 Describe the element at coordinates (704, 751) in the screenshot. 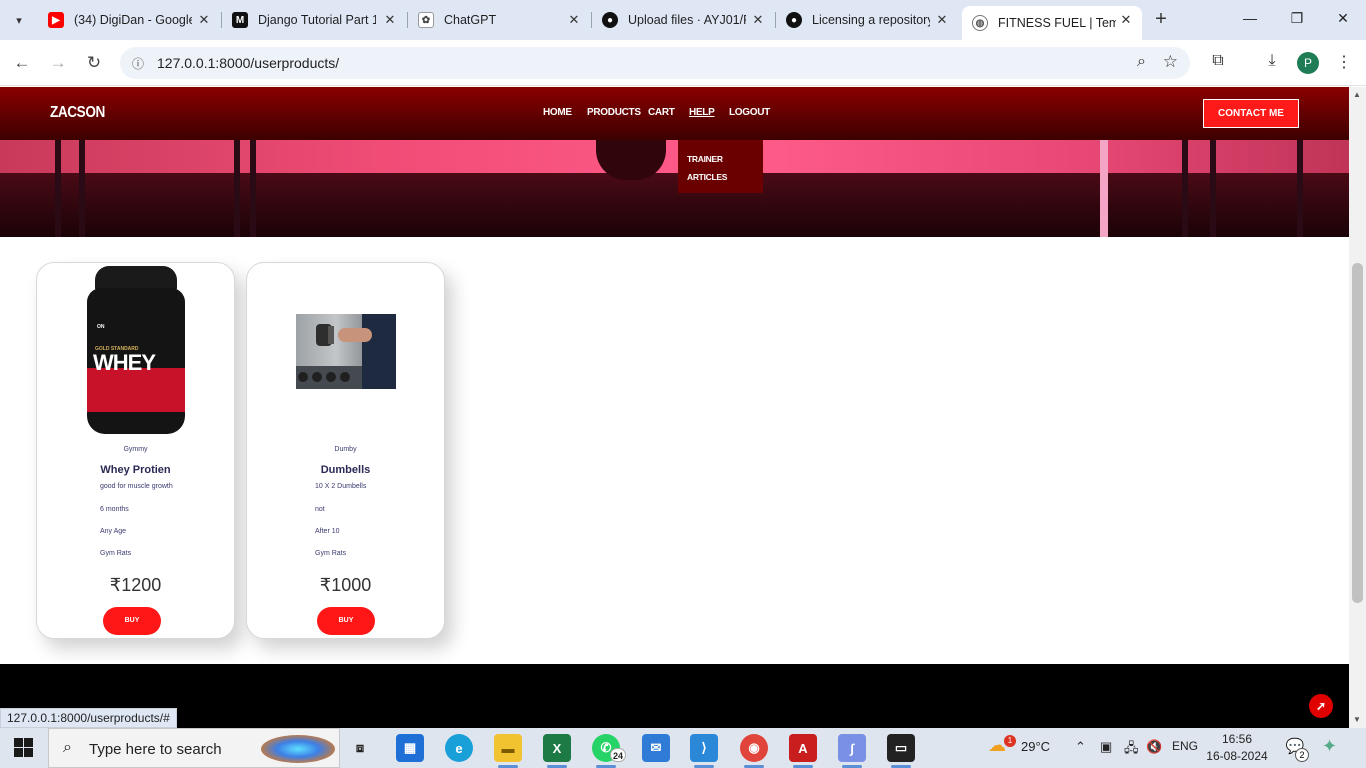

I see `vscode-icon: ⟩` at that location.